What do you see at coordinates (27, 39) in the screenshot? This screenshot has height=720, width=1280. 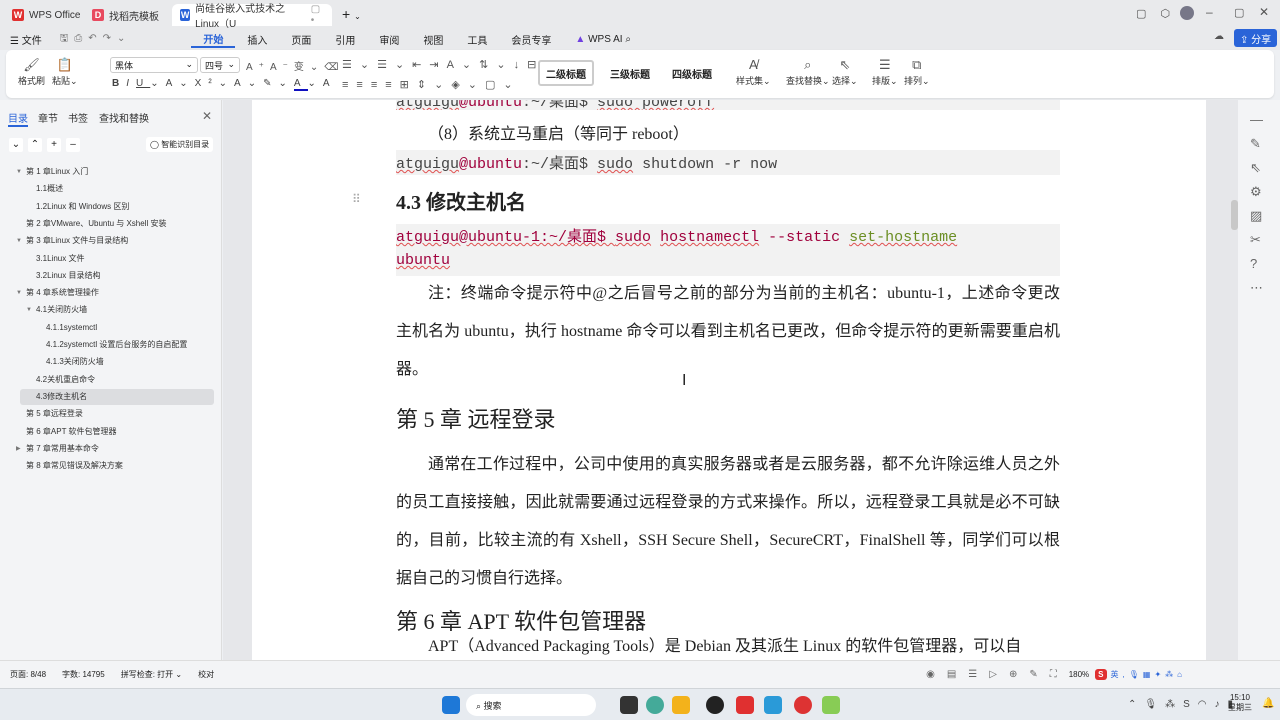 I see `menu-file: ☰ 文件` at bounding box center [27, 39].